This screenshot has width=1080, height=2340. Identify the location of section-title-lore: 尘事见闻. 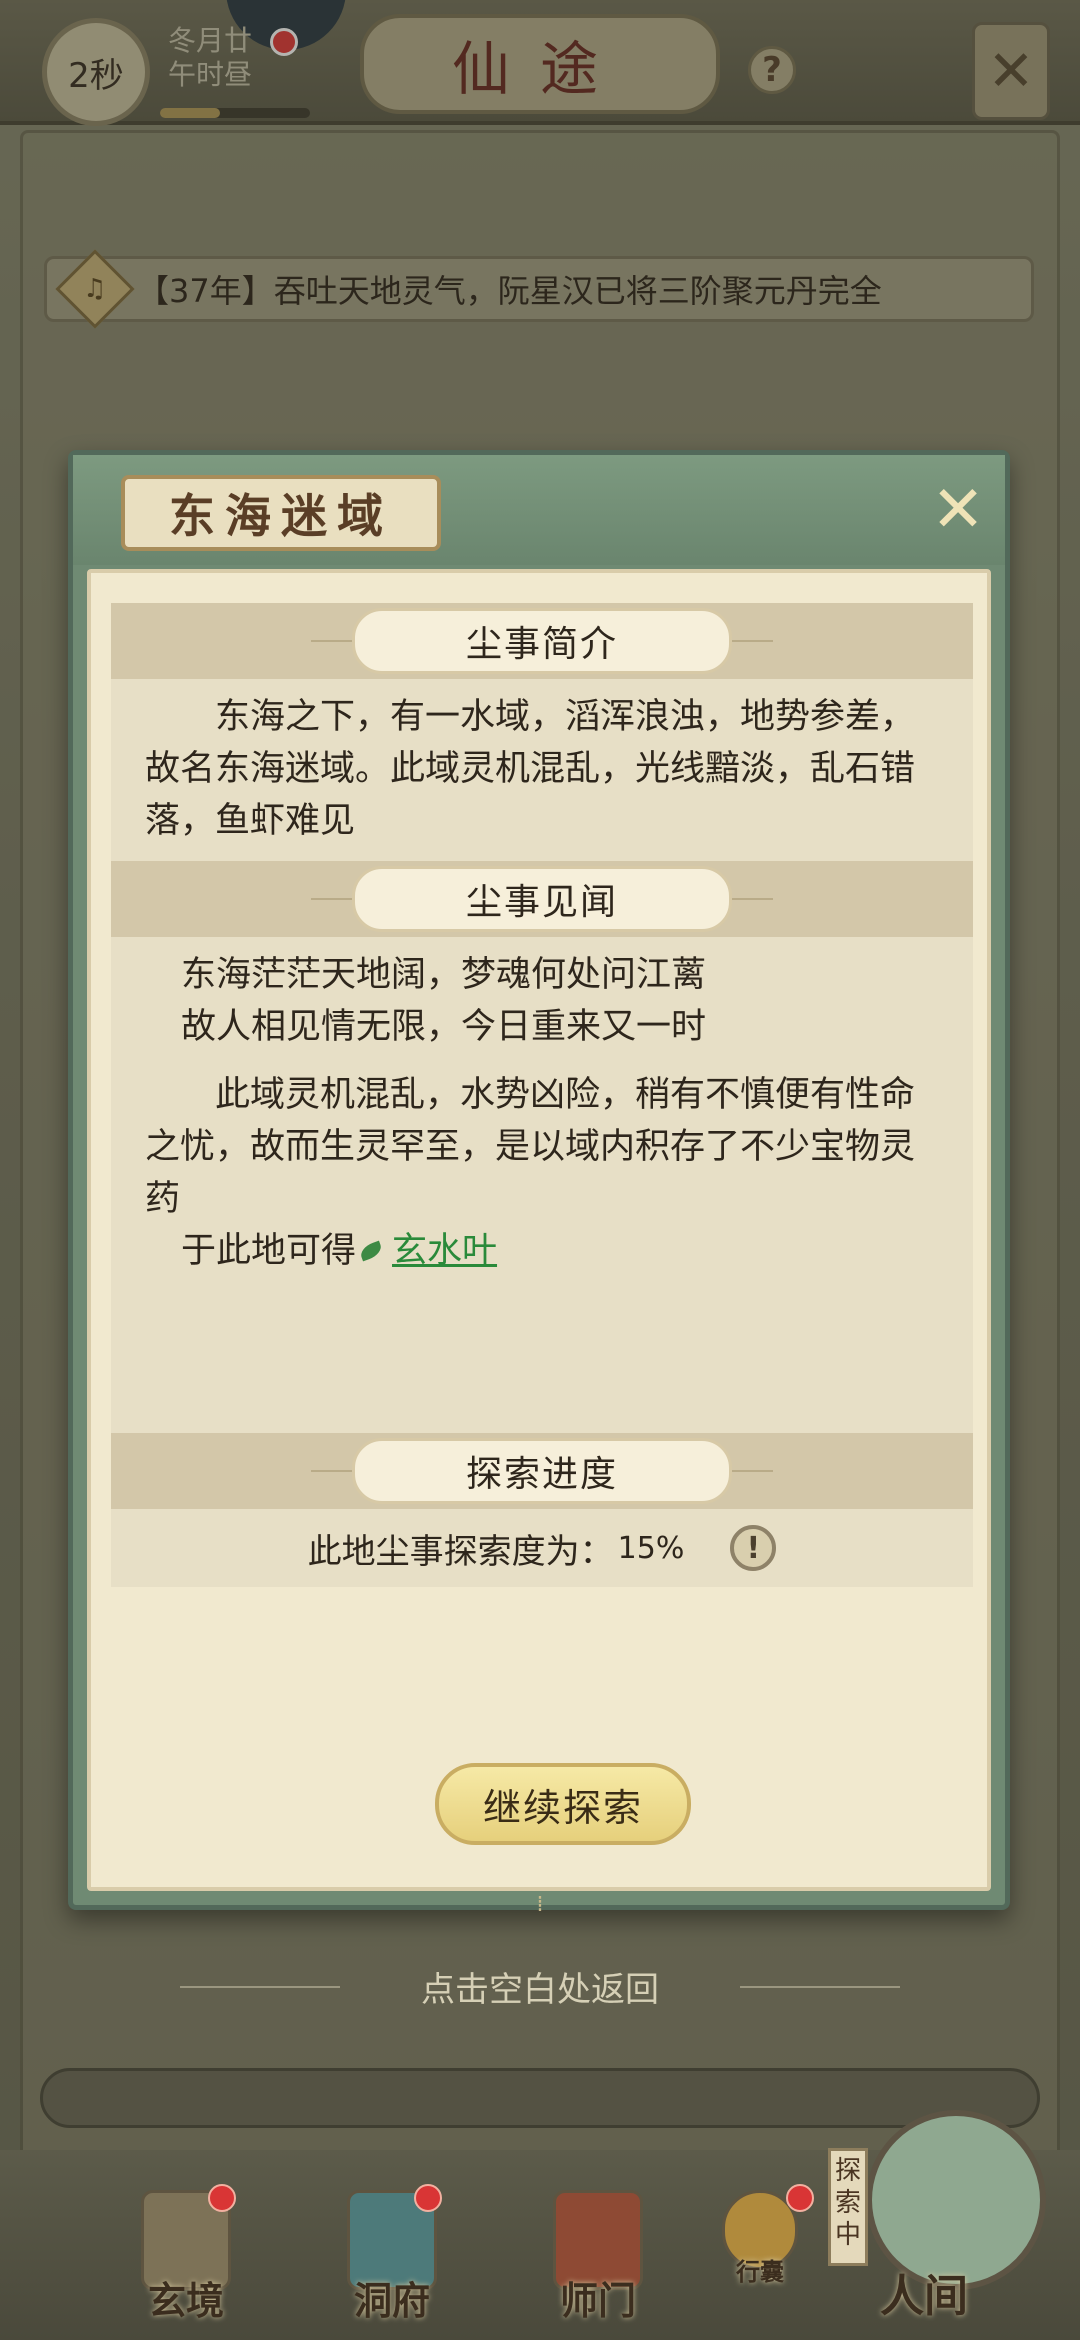
(542, 899).